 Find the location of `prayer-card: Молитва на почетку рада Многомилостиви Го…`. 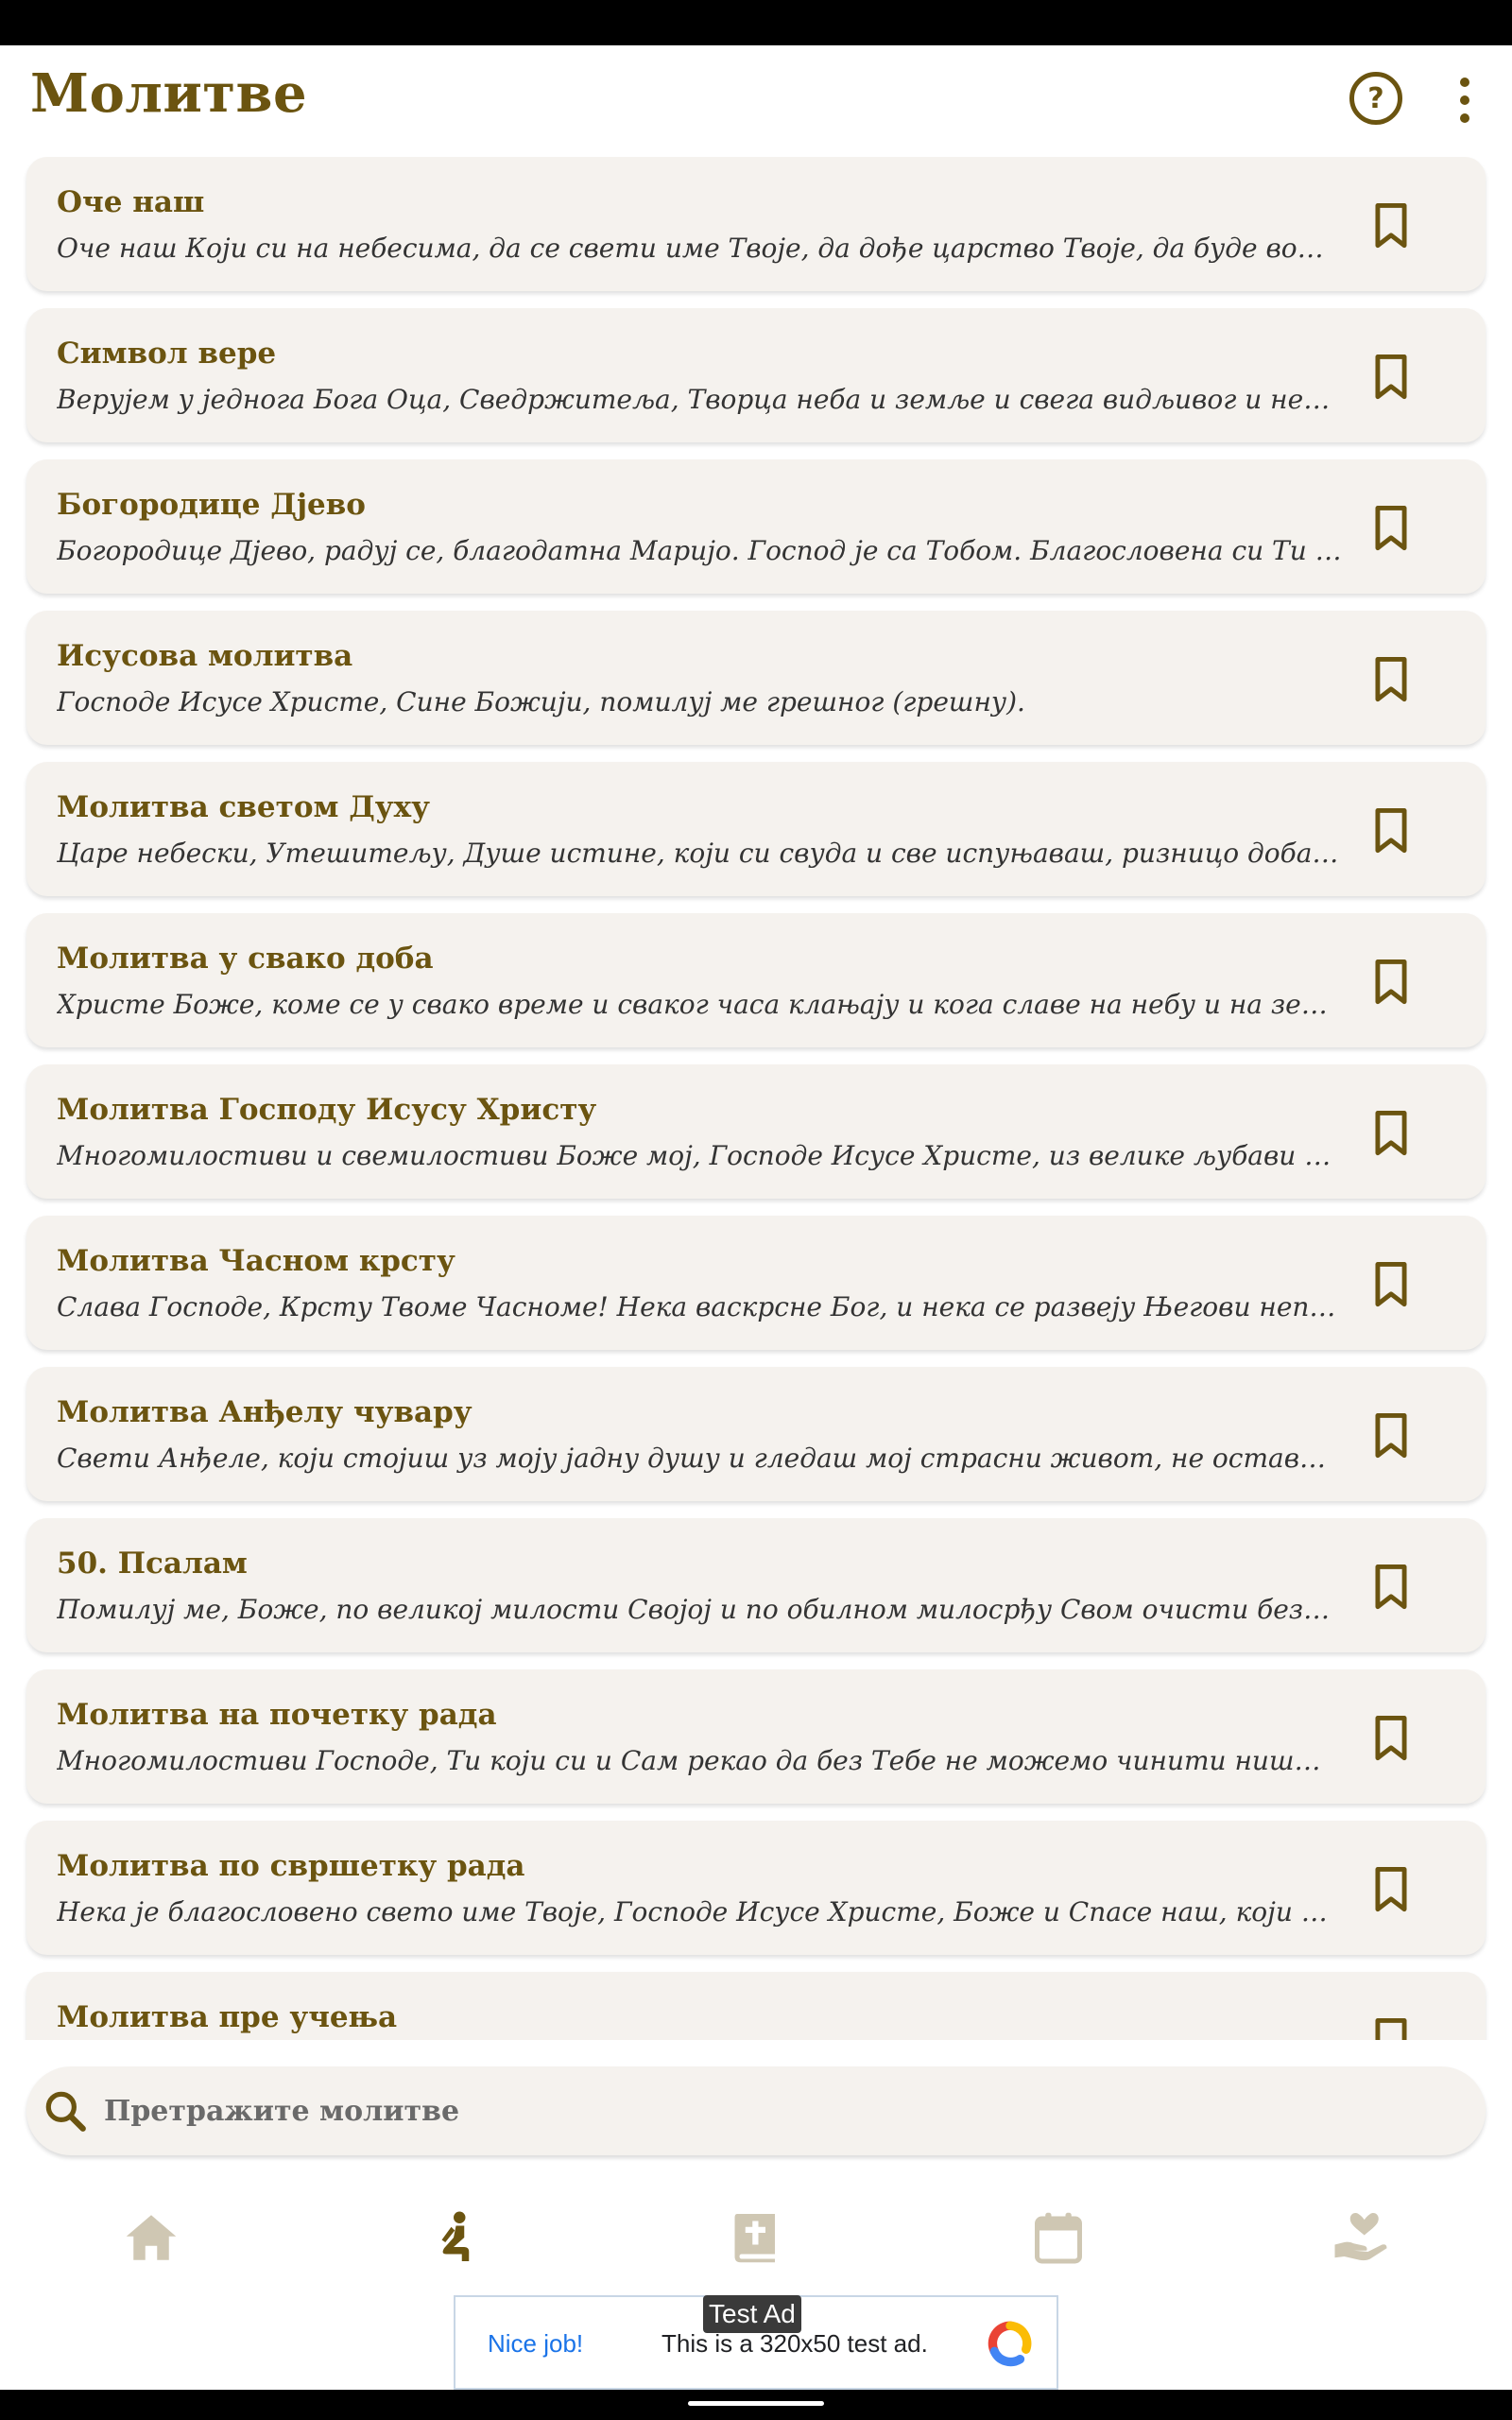

prayer-card: Молитва на почетку рада Многомилостиви Го… is located at coordinates (756, 1736).